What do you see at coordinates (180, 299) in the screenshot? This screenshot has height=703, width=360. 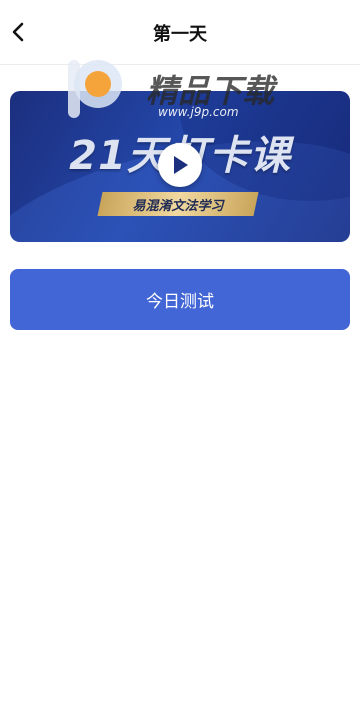 I see `today-test-button: 今日测试` at bounding box center [180, 299].